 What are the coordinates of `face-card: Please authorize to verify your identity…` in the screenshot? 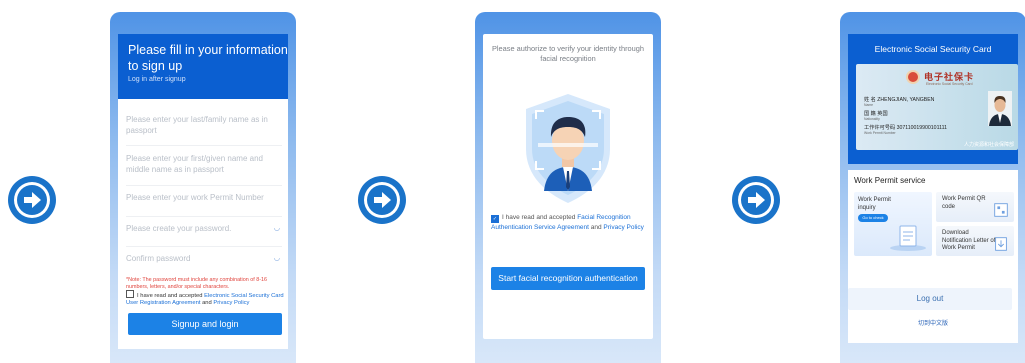 It's located at (568, 186).